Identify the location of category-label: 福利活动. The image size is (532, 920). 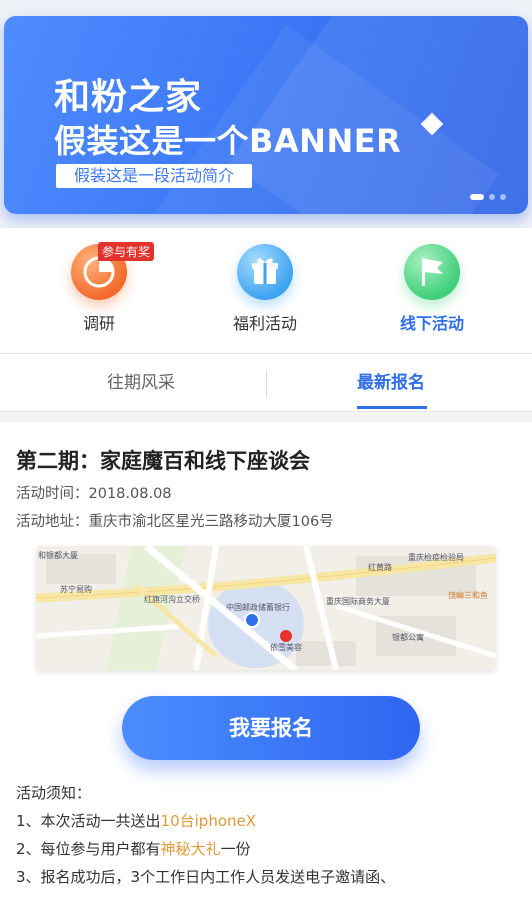
(264, 323).